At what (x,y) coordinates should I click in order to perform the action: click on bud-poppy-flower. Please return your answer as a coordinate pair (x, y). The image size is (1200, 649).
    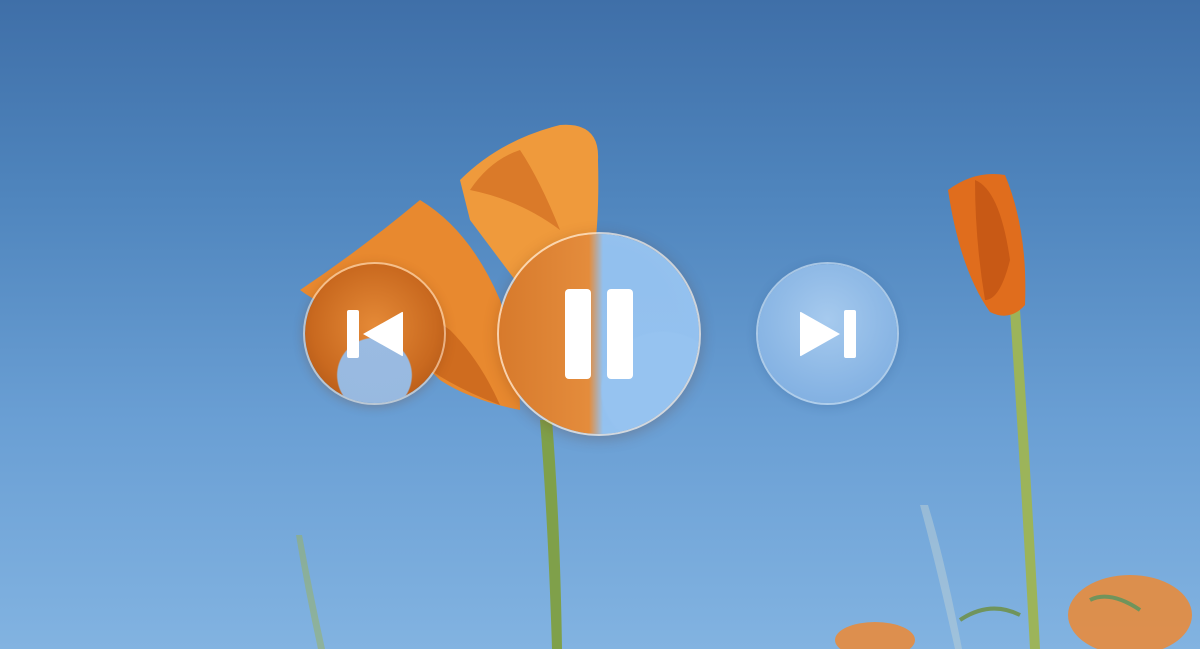
    Looking at the image, I should click on (994, 411).